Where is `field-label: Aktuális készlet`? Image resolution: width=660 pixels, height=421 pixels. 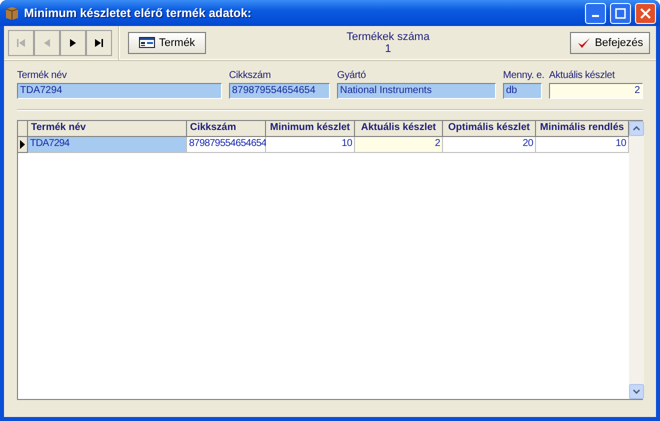
field-label: Aktuális készlet is located at coordinates (582, 75).